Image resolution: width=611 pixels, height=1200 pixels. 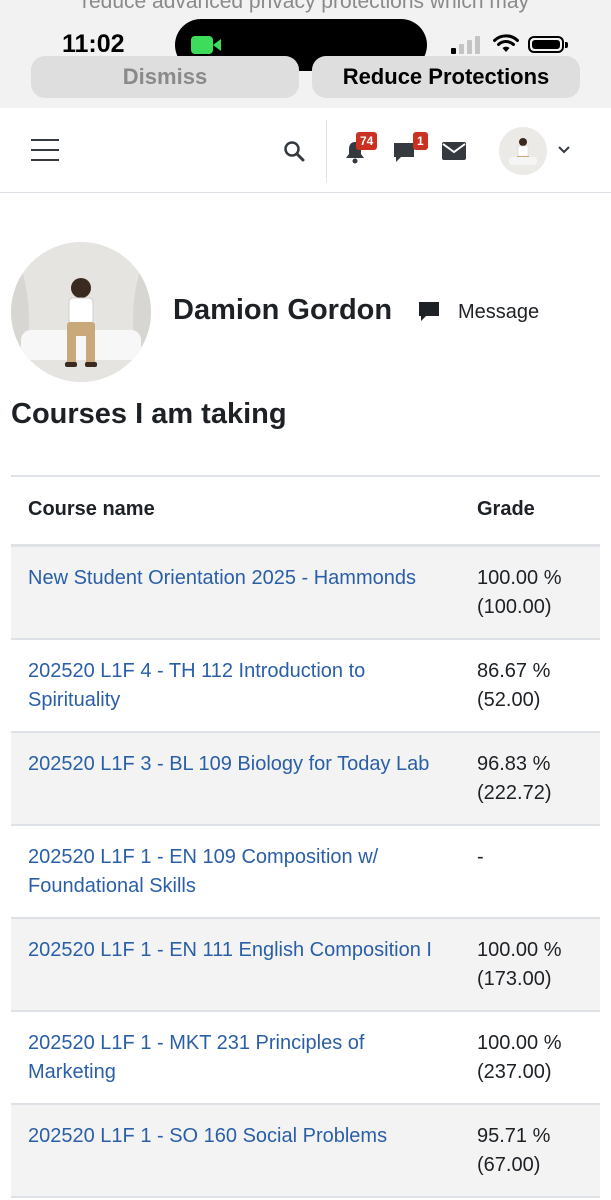 I want to click on column-header-course: Course name, so click(x=235, y=511).